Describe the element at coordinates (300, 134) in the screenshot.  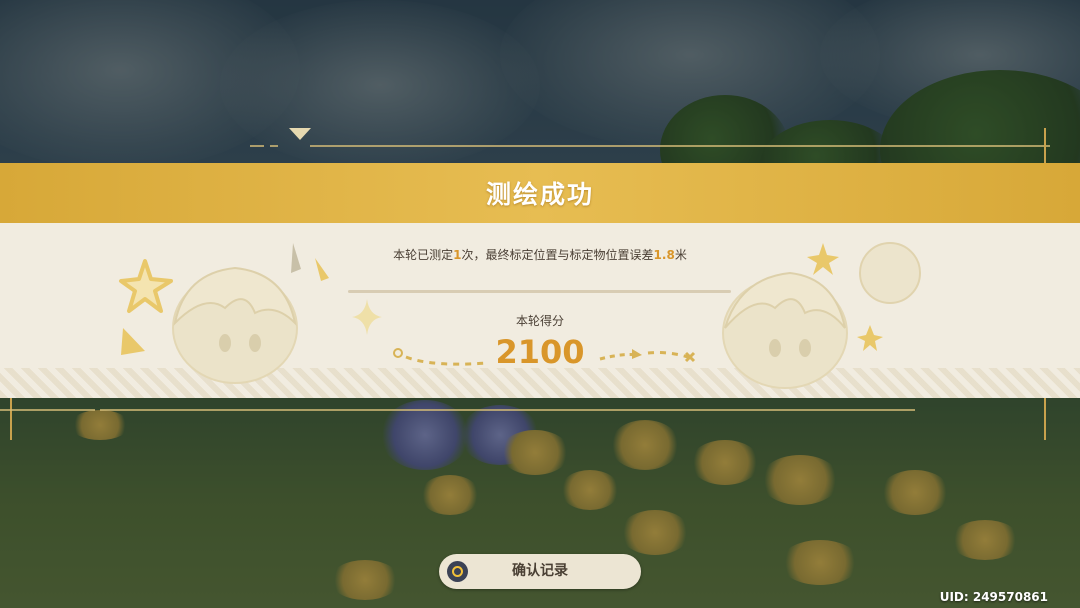
I see `triangle-pointer-icon` at that location.